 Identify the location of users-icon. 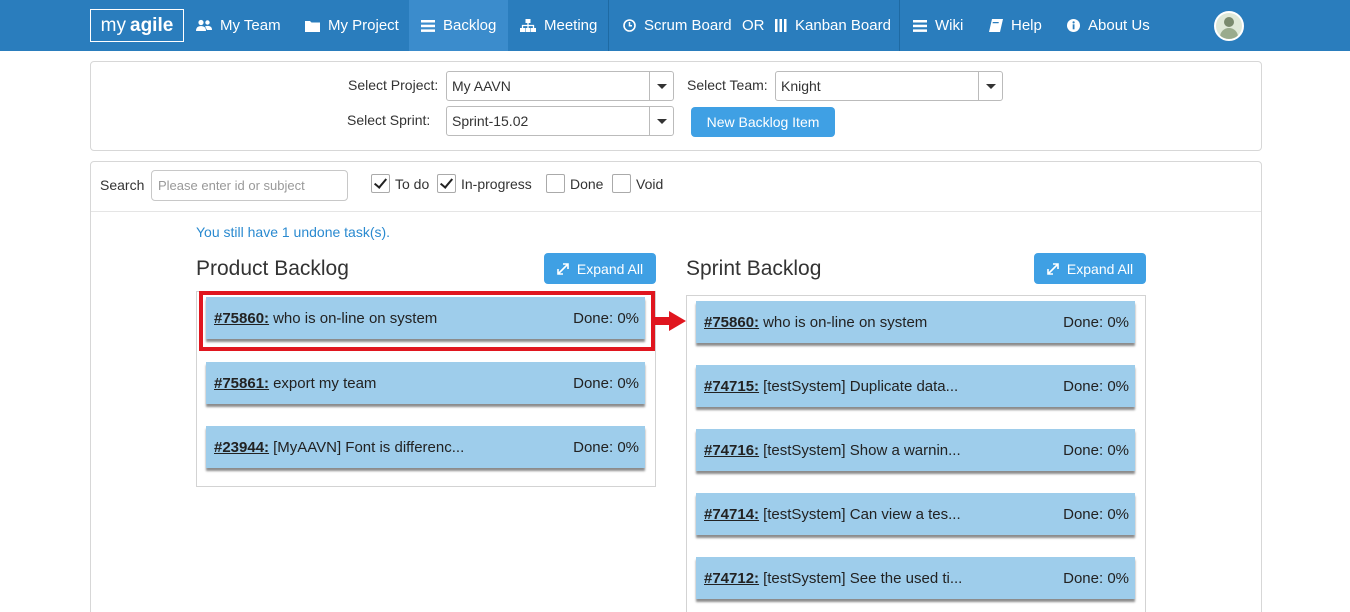
(204, 25).